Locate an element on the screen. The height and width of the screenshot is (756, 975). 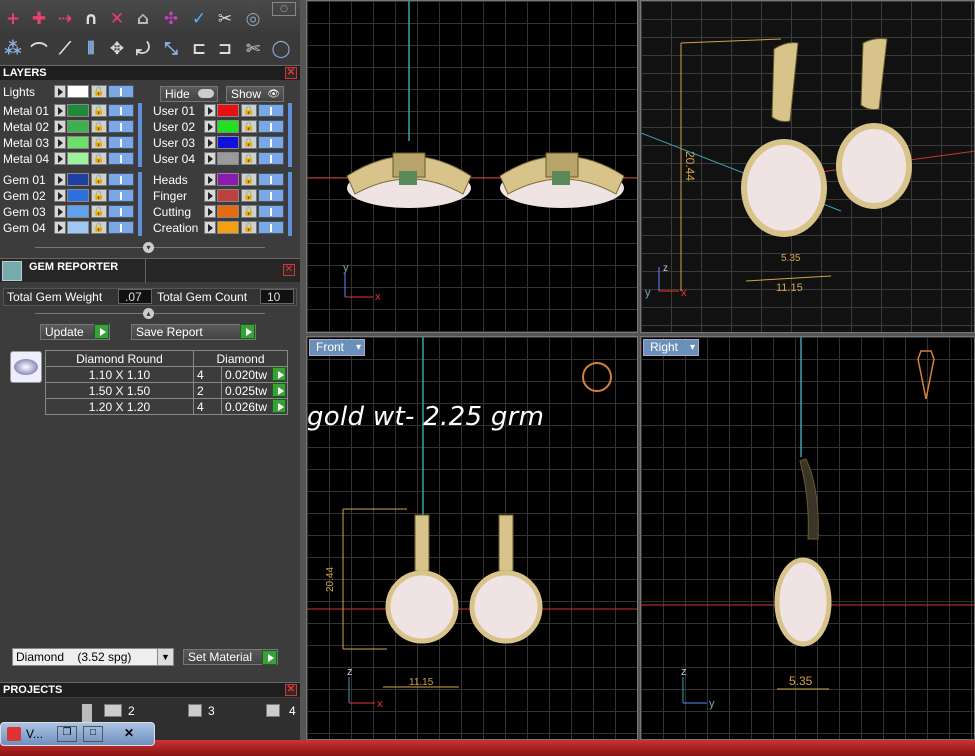
layer-row: User 04 🔒 is located at coordinates (220, 159).